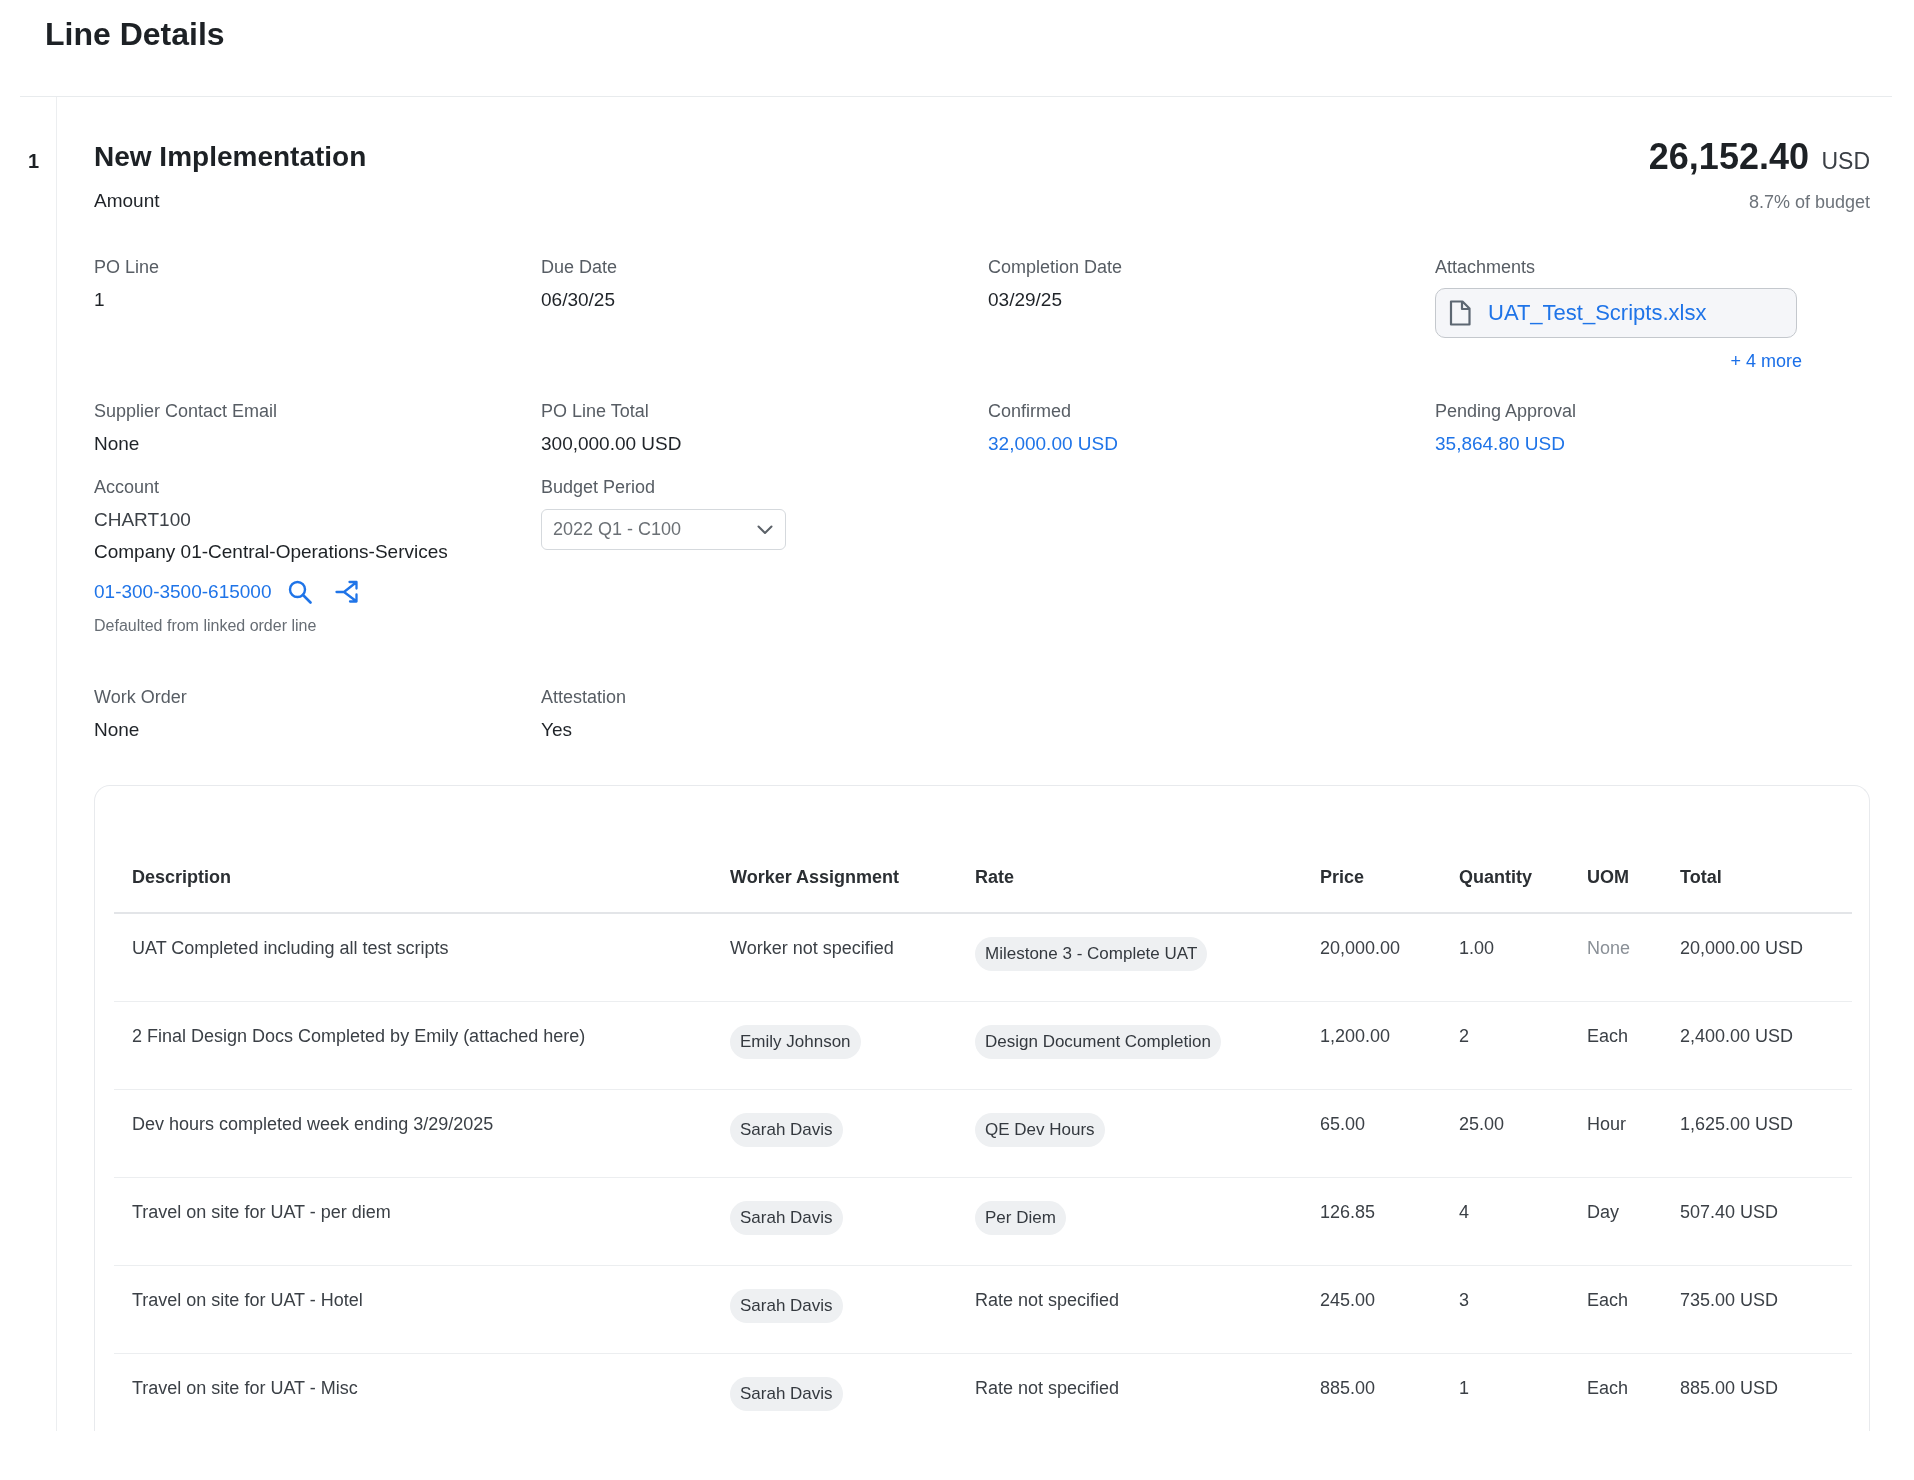 This screenshot has width=1914, height=1480. I want to click on table-cell: 1,200.00, so click(1355, 1036).